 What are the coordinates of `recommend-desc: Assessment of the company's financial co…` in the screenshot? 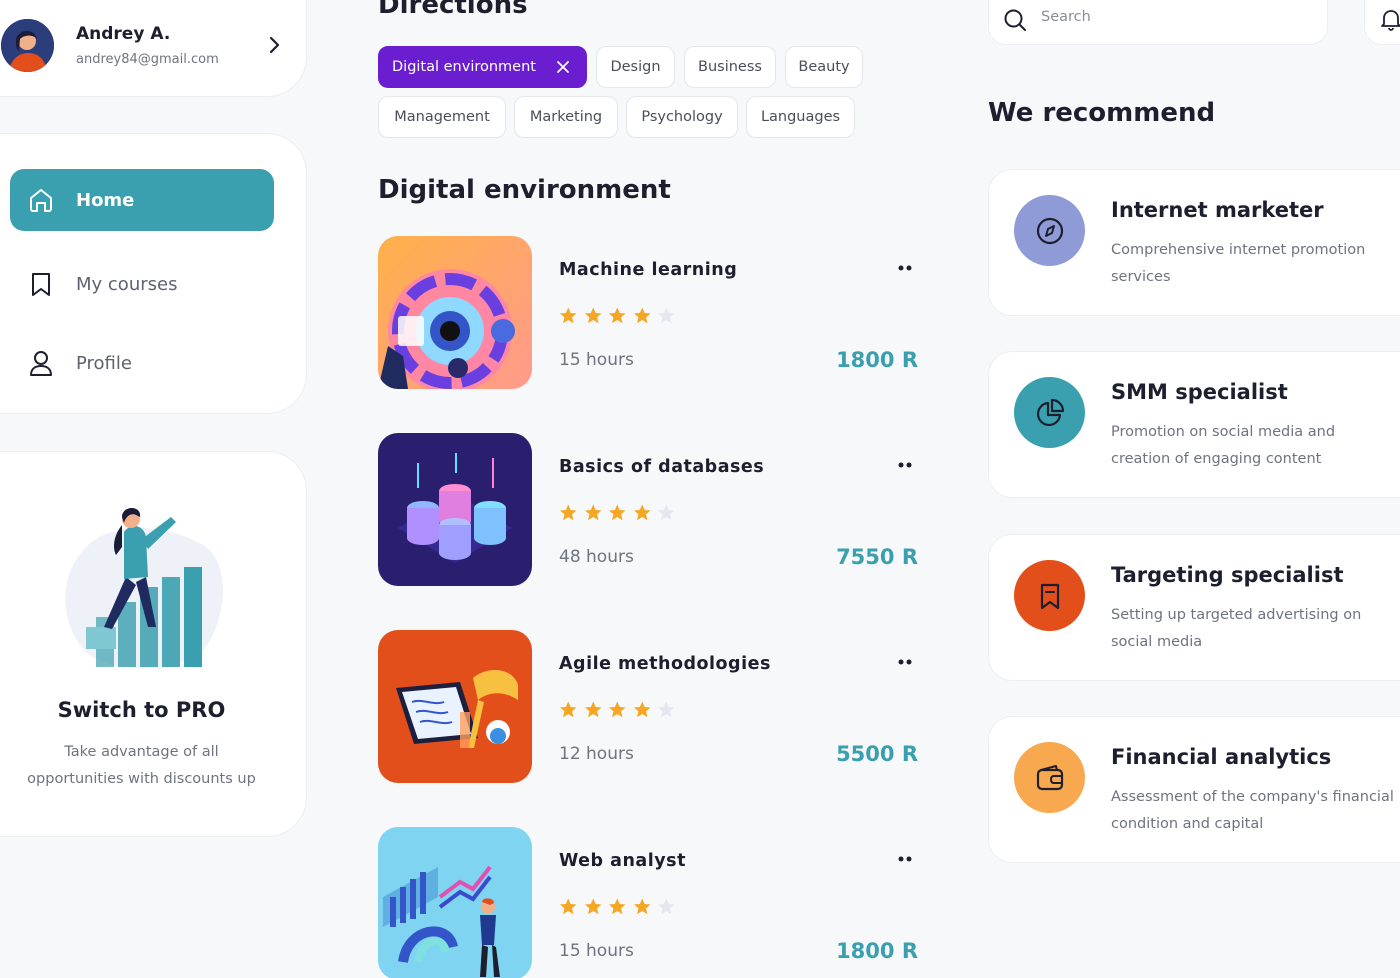 It's located at (1252, 810).